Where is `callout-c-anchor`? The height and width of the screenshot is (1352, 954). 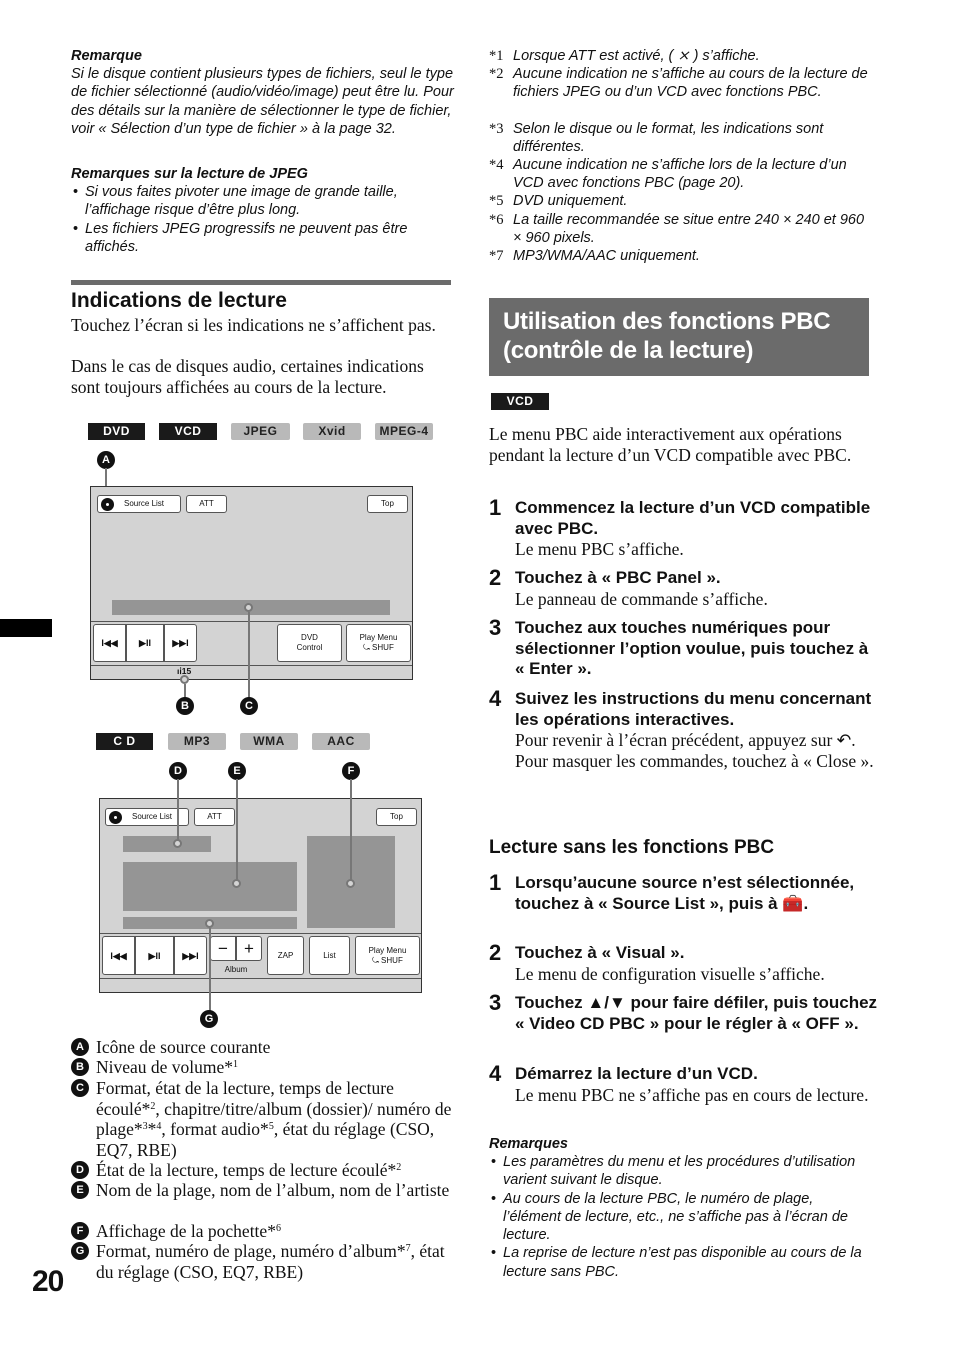 callout-c-anchor is located at coordinates (248, 607).